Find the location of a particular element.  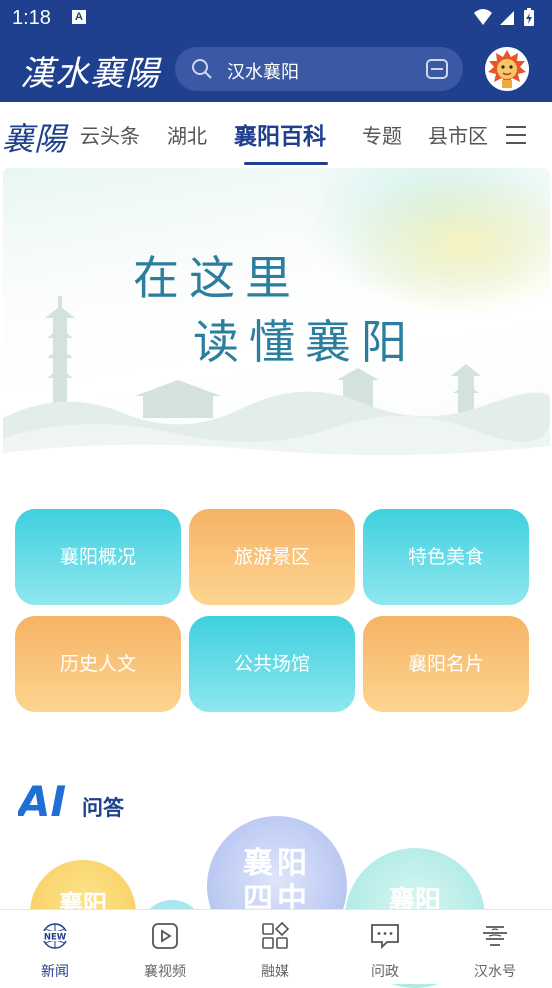

app-logo: 漢水襄陽 is located at coordinates (90, 74).